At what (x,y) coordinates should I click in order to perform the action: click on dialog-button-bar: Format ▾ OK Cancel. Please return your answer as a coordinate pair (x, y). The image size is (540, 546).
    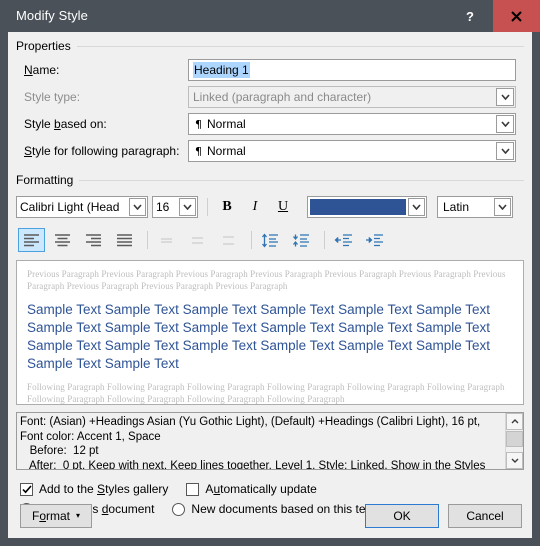
    Looking at the image, I should click on (270, 516).